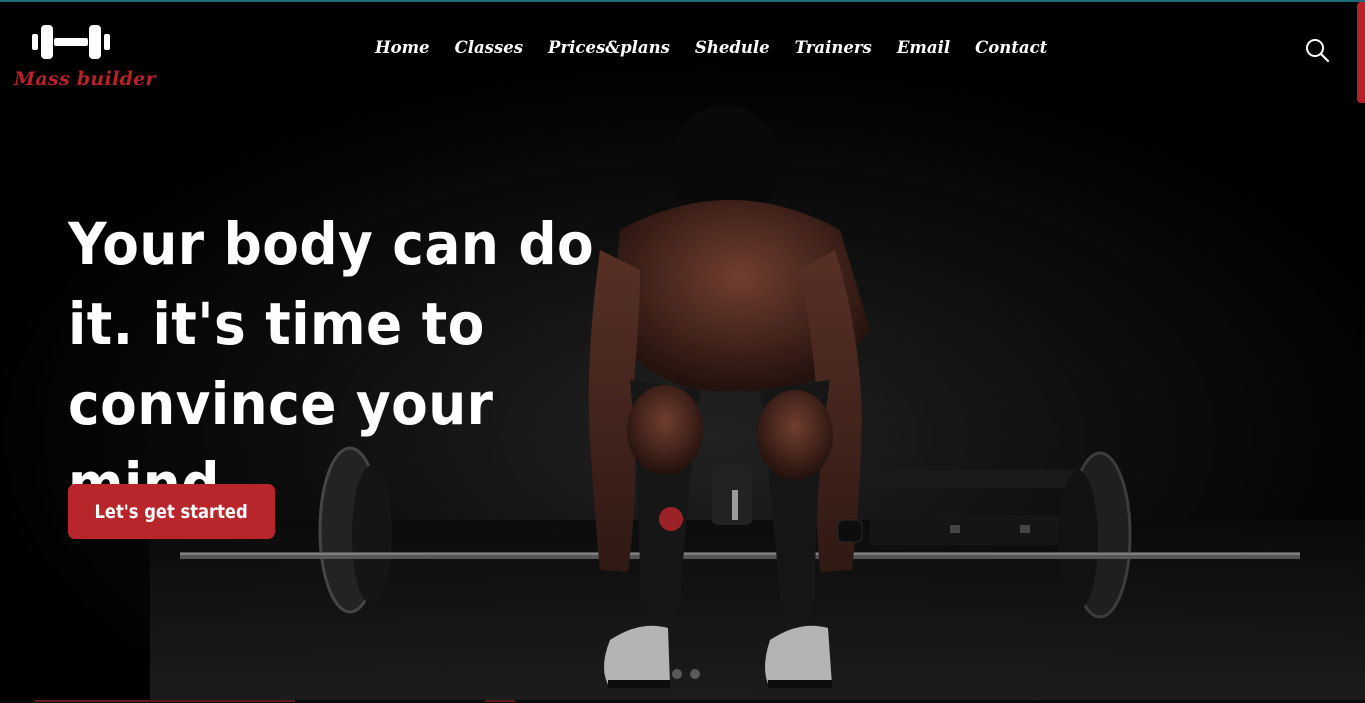 Image resolution: width=1365 pixels, height=703 pixels. Describe the element at coordinates (1011, 50) in the screenshot. I see `nav-item-contact: Contact` at that location.